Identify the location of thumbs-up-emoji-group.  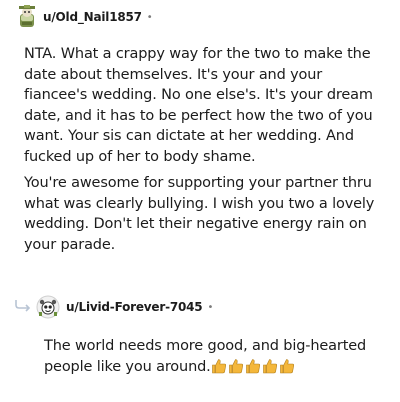
(253, 366).